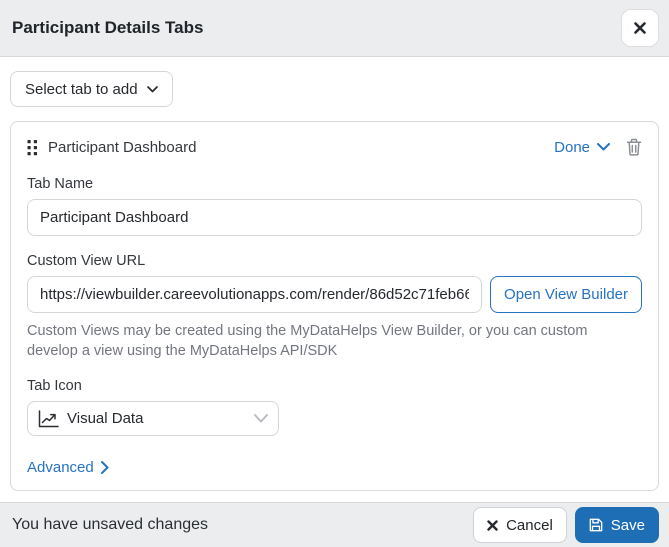 The image size is (669, 547). Describe the element at coordinates (572, 147) in the screenshot. I see `done-label: Done` at that location.